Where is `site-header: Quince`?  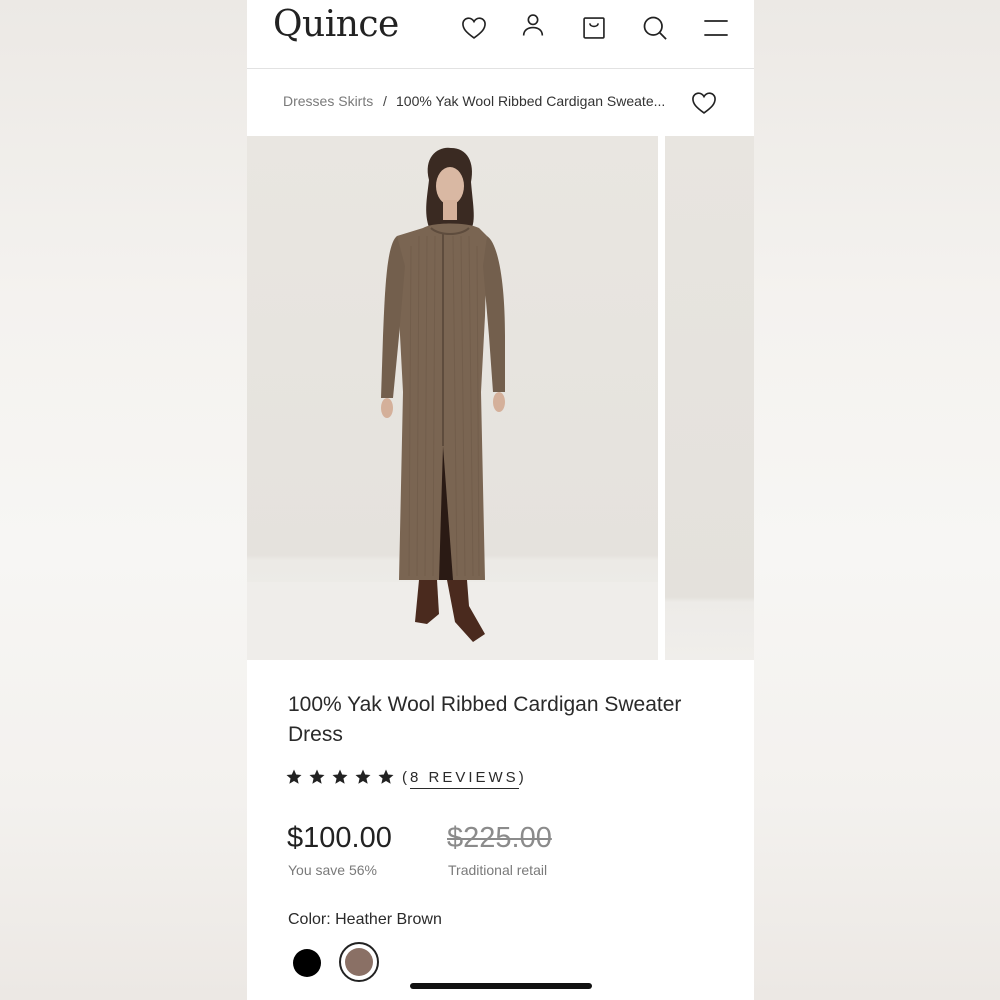 site-header: Quince is located at coordinates (500, 34).